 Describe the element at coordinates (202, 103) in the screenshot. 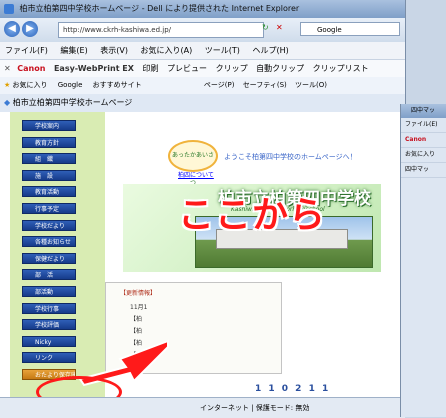

I see `tab-bar: ◆ 柏市立柏第四中学校ホームページ` at that location.